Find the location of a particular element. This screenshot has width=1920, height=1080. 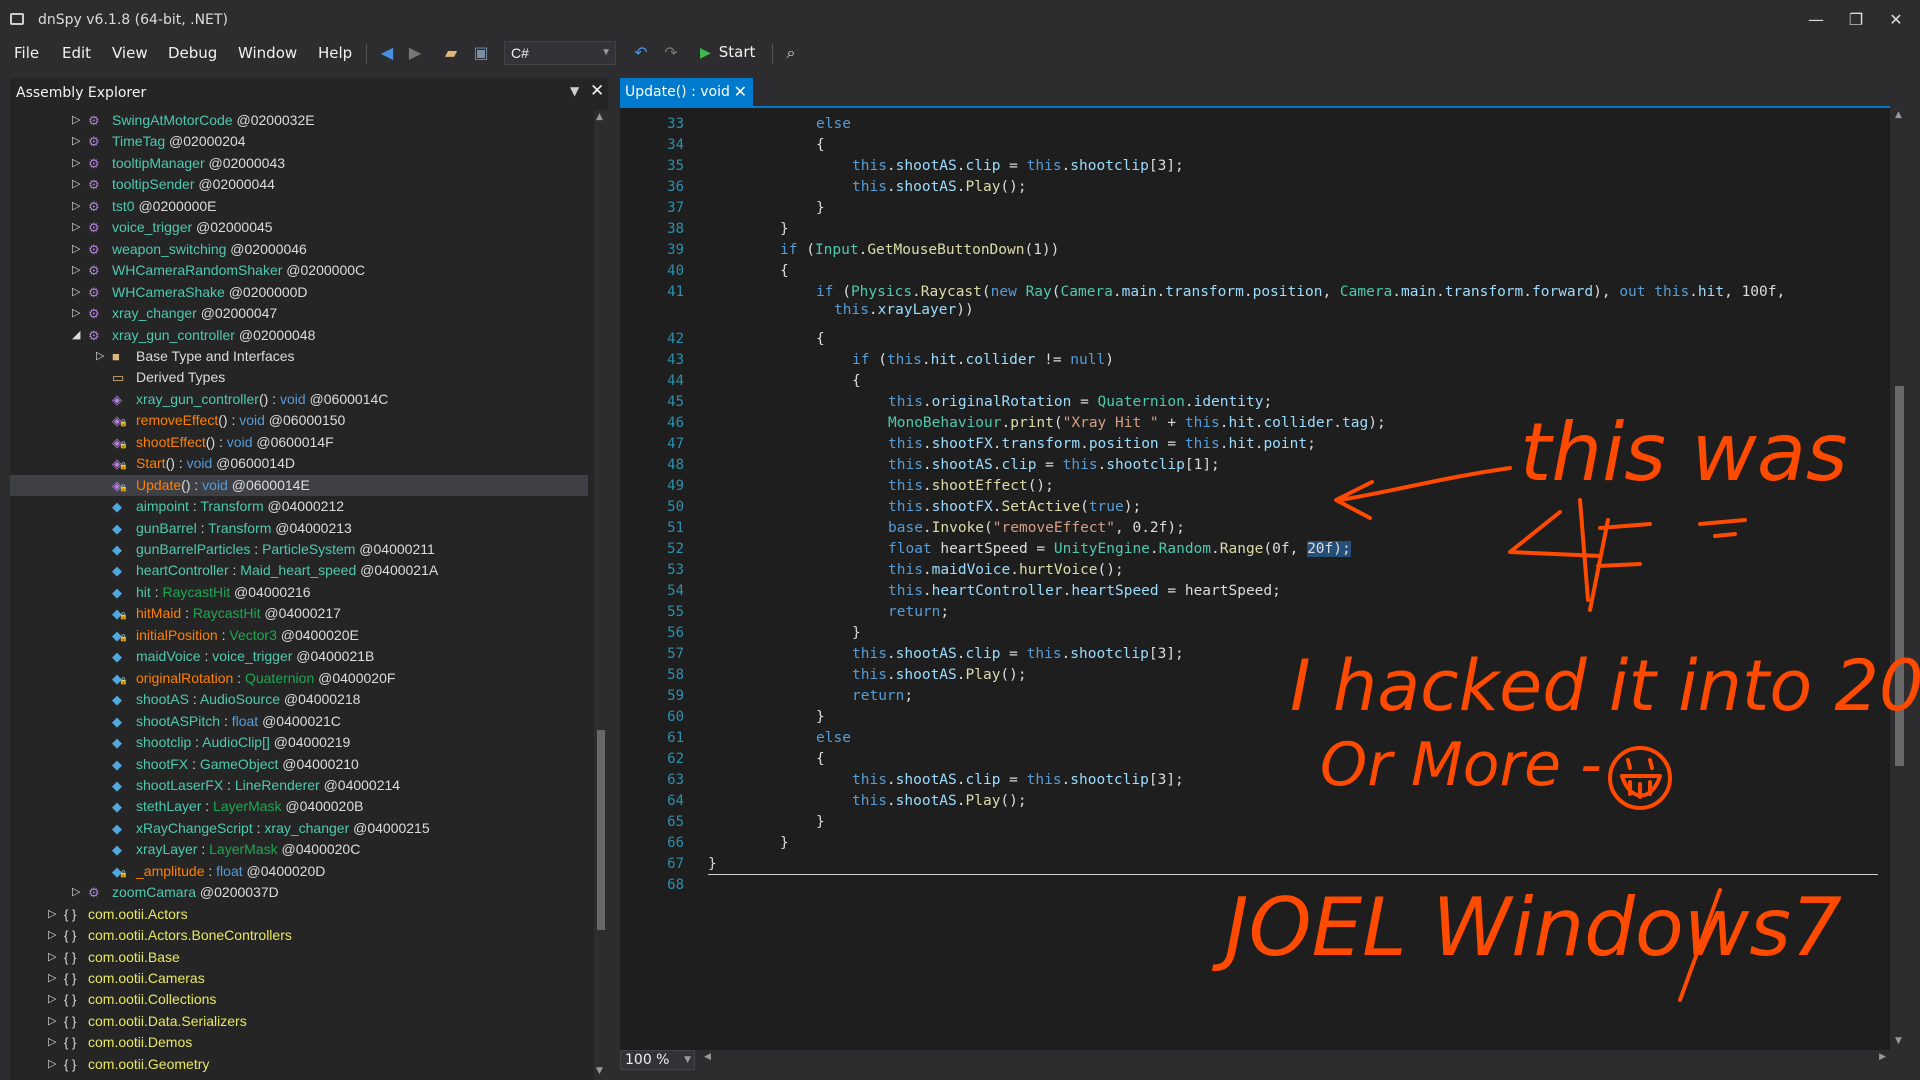

code-line: 55 return; is located at coordinates (1250, 612).